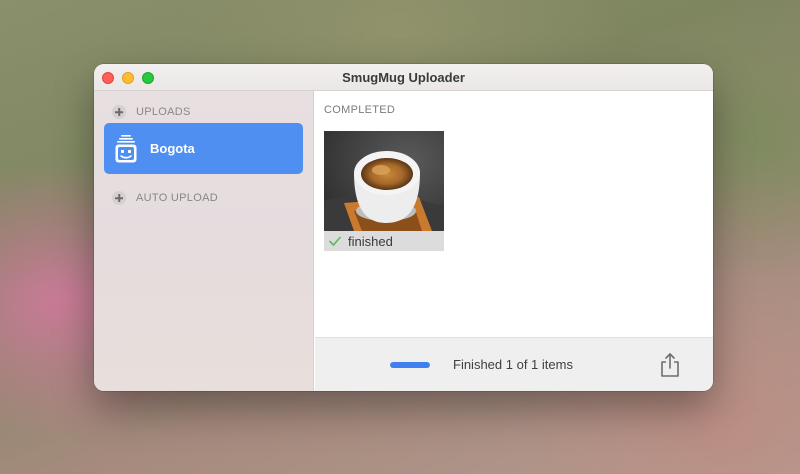 This screenshot has height=474, width=800. Describe the element at coordinates (203, 148) in the screenshot. I see `sidebar-item-bogota: Bogota` at that location.